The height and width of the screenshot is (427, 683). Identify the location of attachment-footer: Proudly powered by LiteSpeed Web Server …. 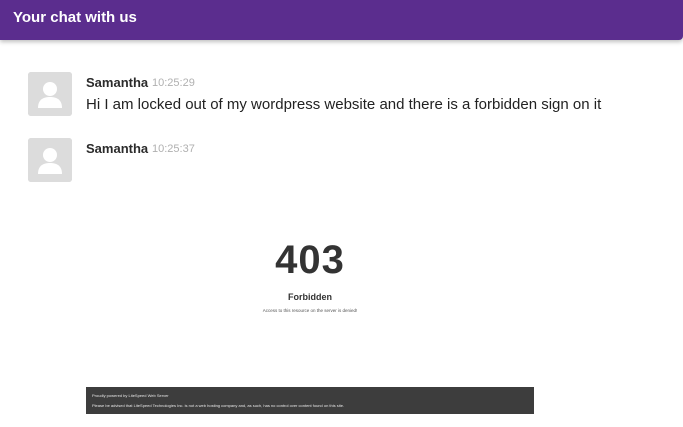
(310, 400).